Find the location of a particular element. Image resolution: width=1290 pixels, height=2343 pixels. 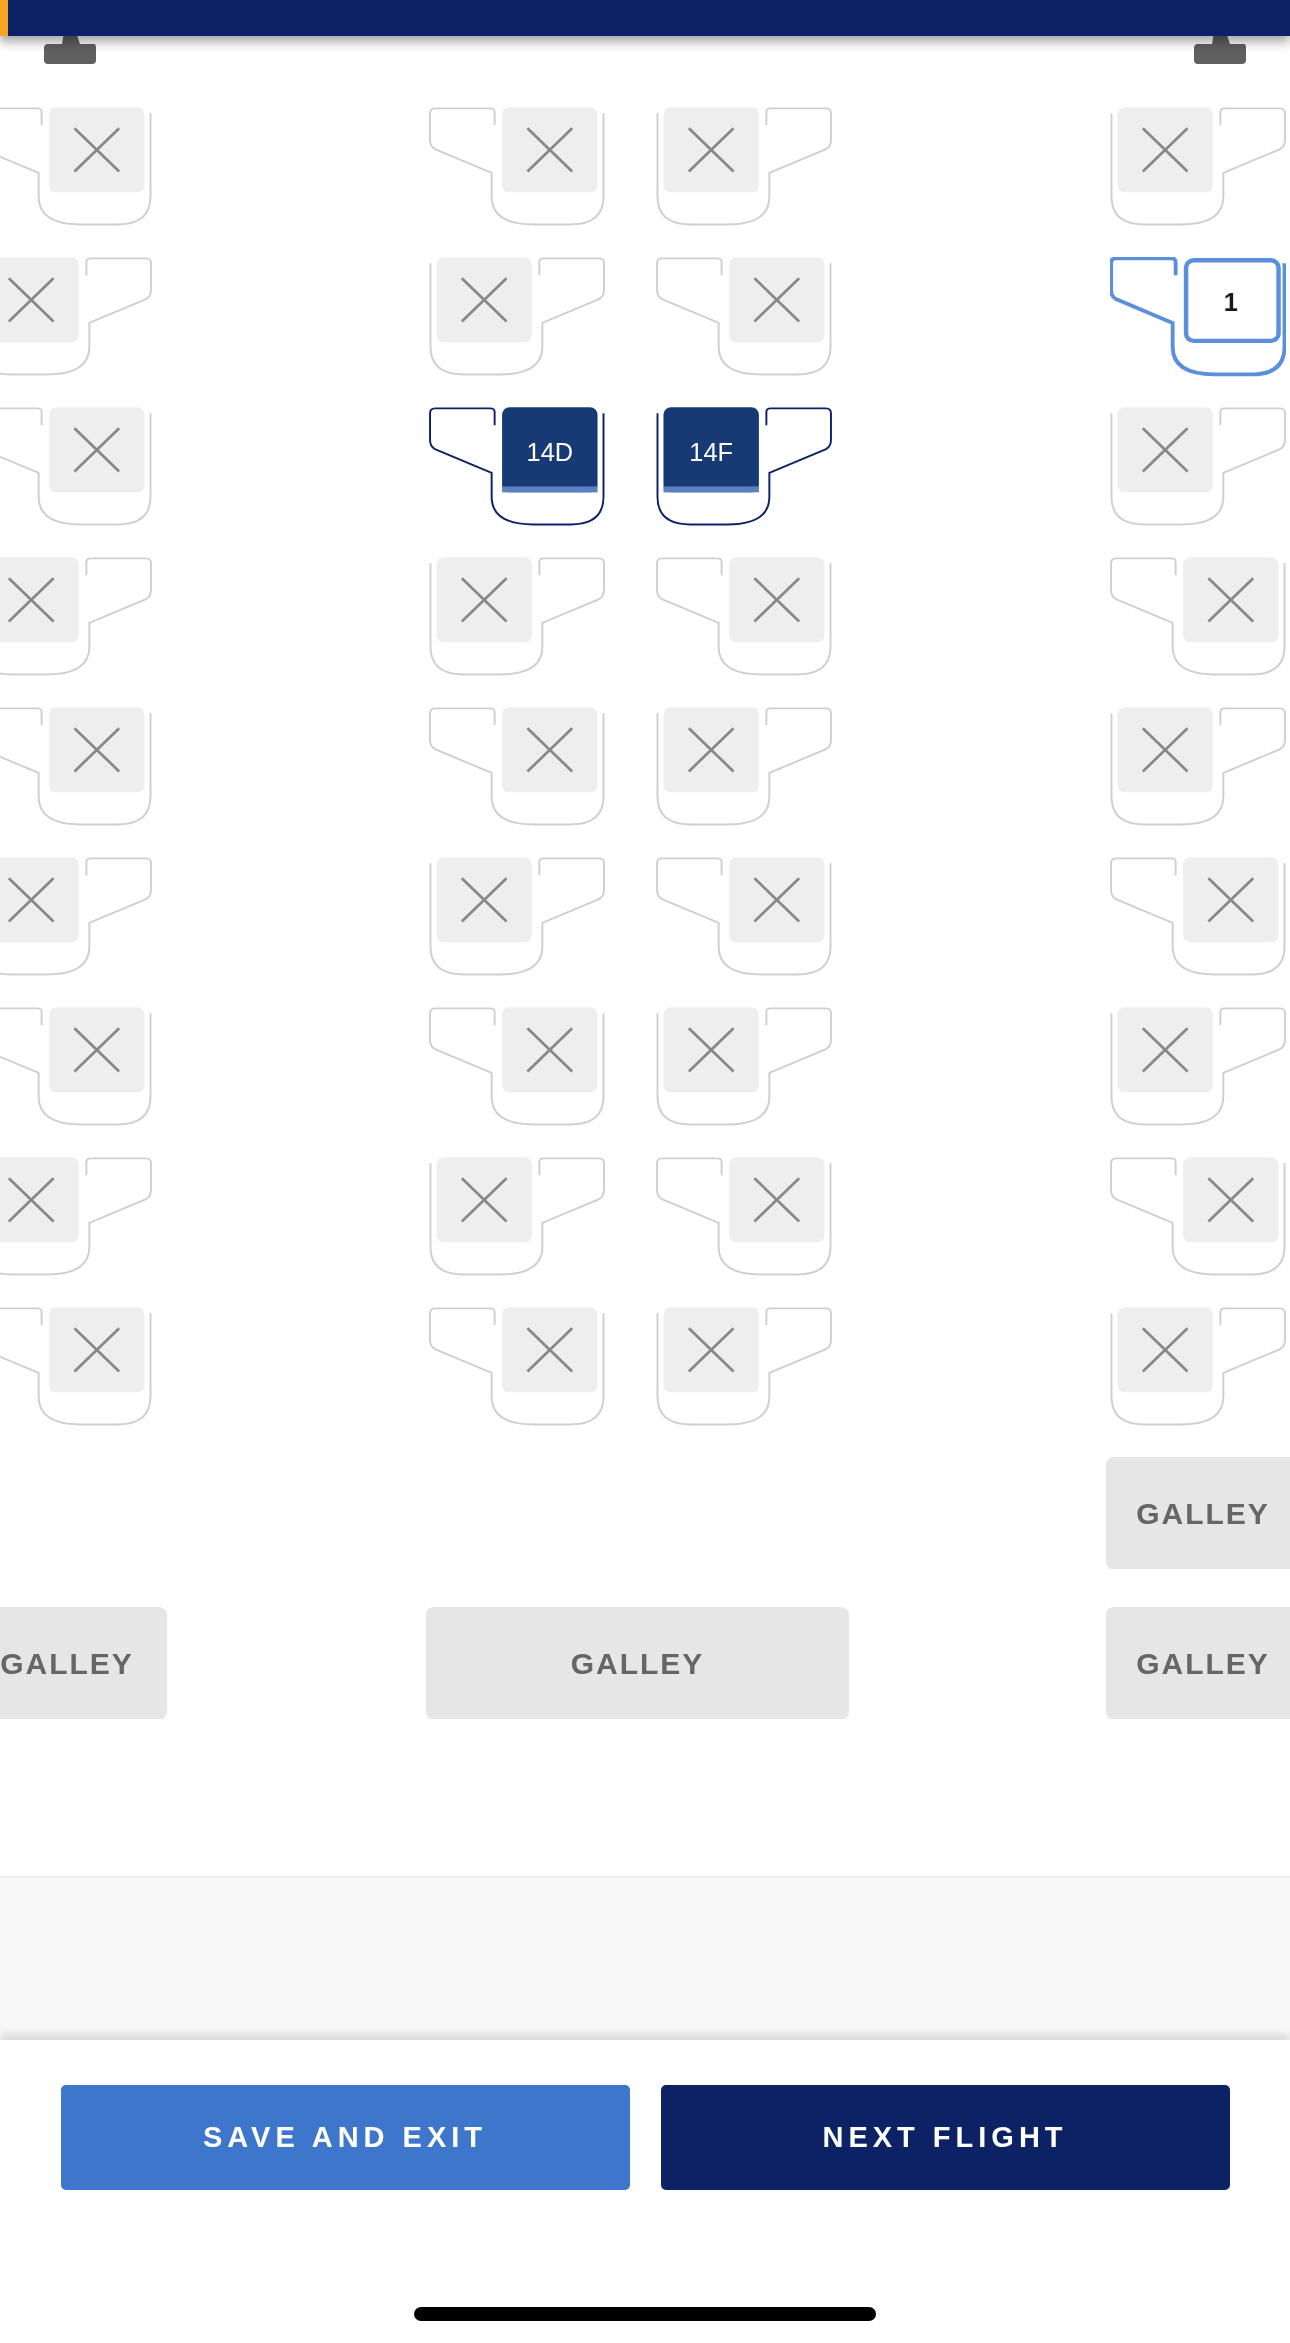

seat: 1 is located at coordinates (1198, 317).